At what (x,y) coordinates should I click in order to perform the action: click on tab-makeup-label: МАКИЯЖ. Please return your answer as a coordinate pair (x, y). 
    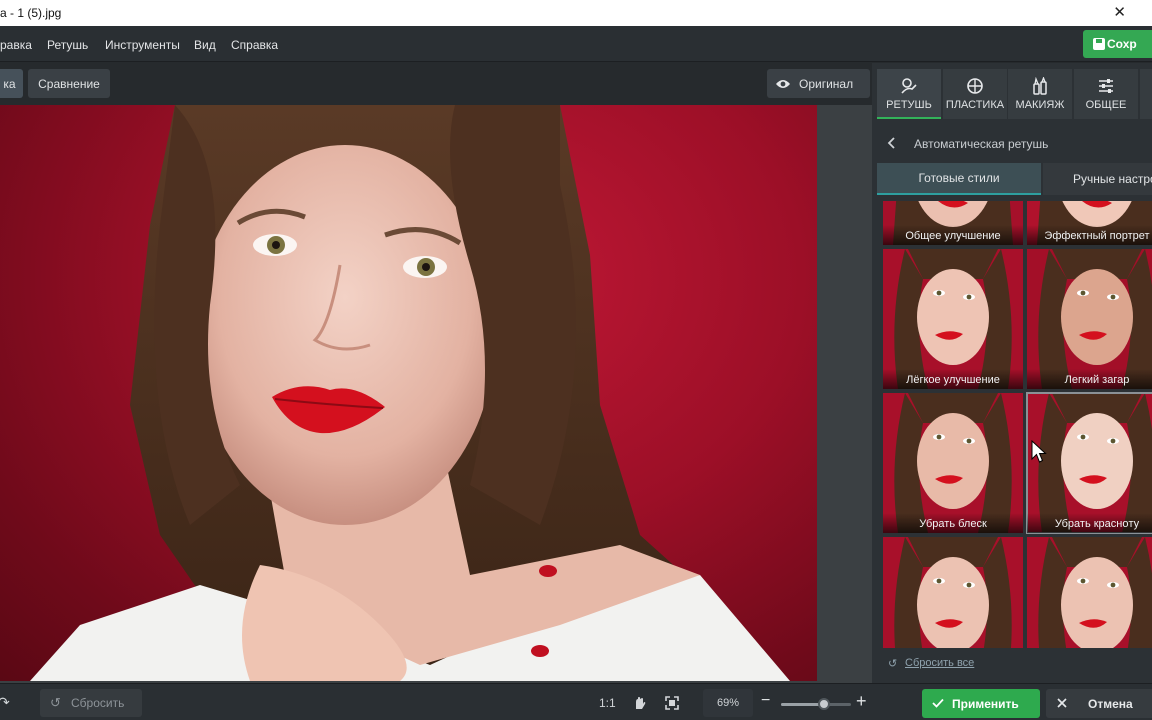
    Looking at the image, I should click on (1040, 105).